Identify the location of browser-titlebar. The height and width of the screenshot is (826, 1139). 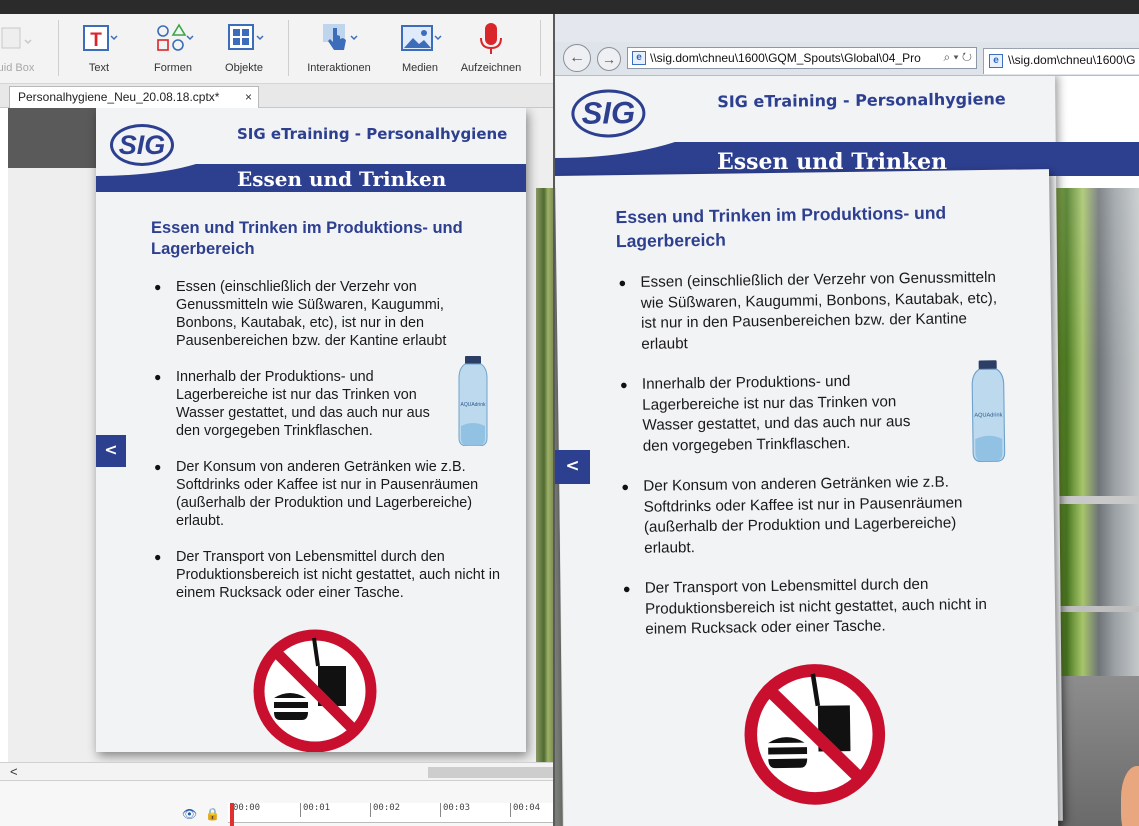
(847, 28).